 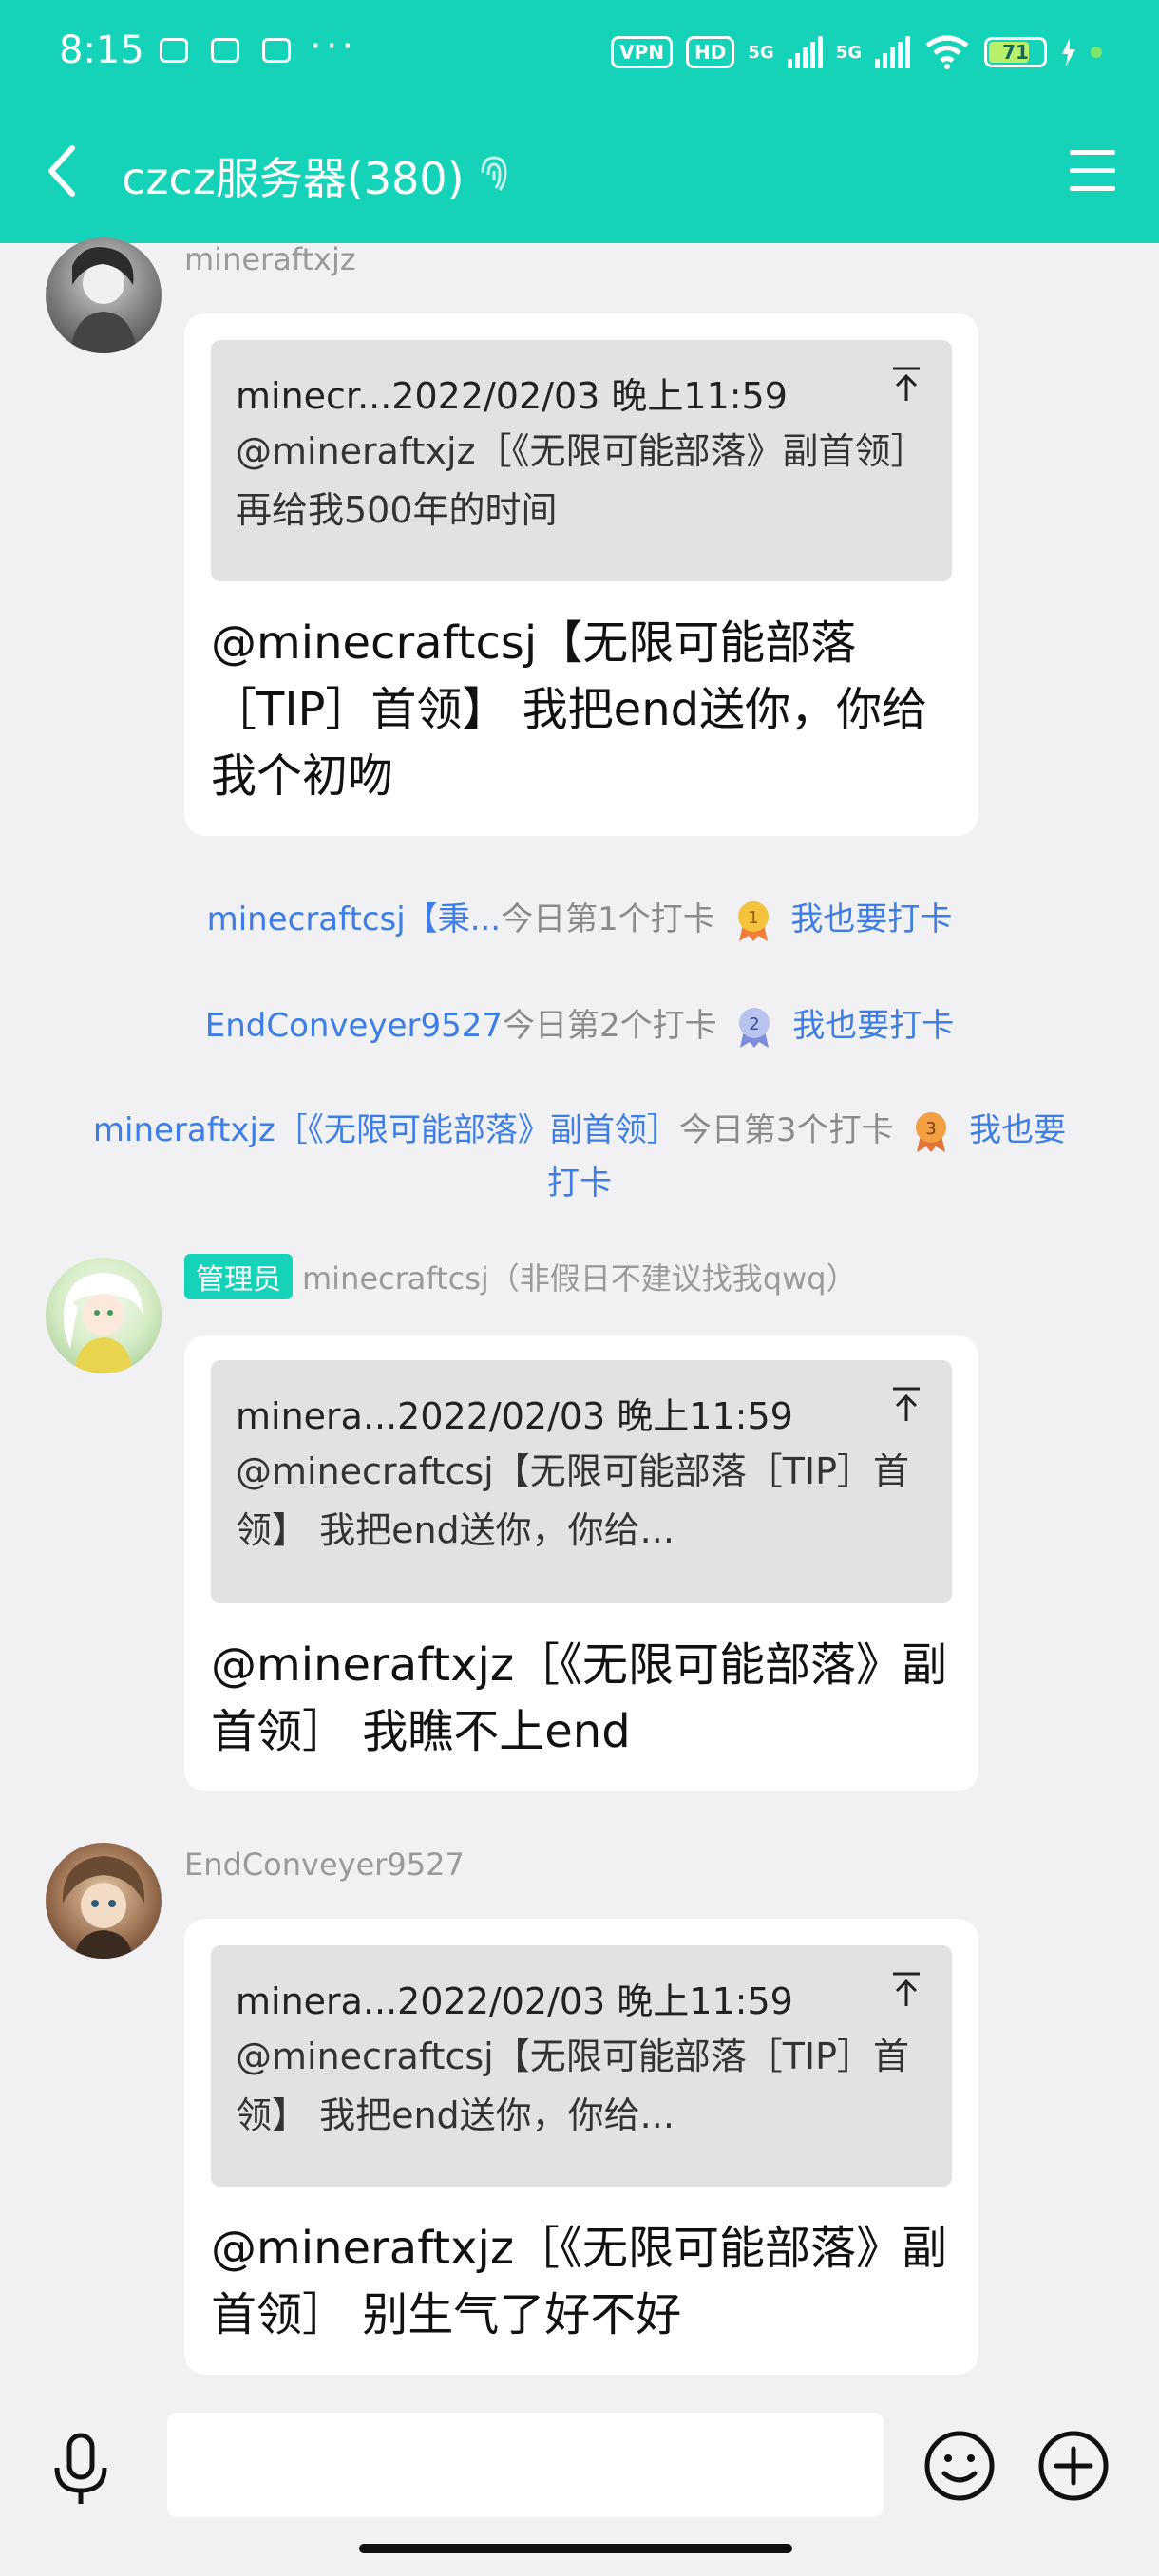 What do you see at coordinates (947, 52) in the screenshot?
I see `wifi-icon` at bounding box center [947, 52].